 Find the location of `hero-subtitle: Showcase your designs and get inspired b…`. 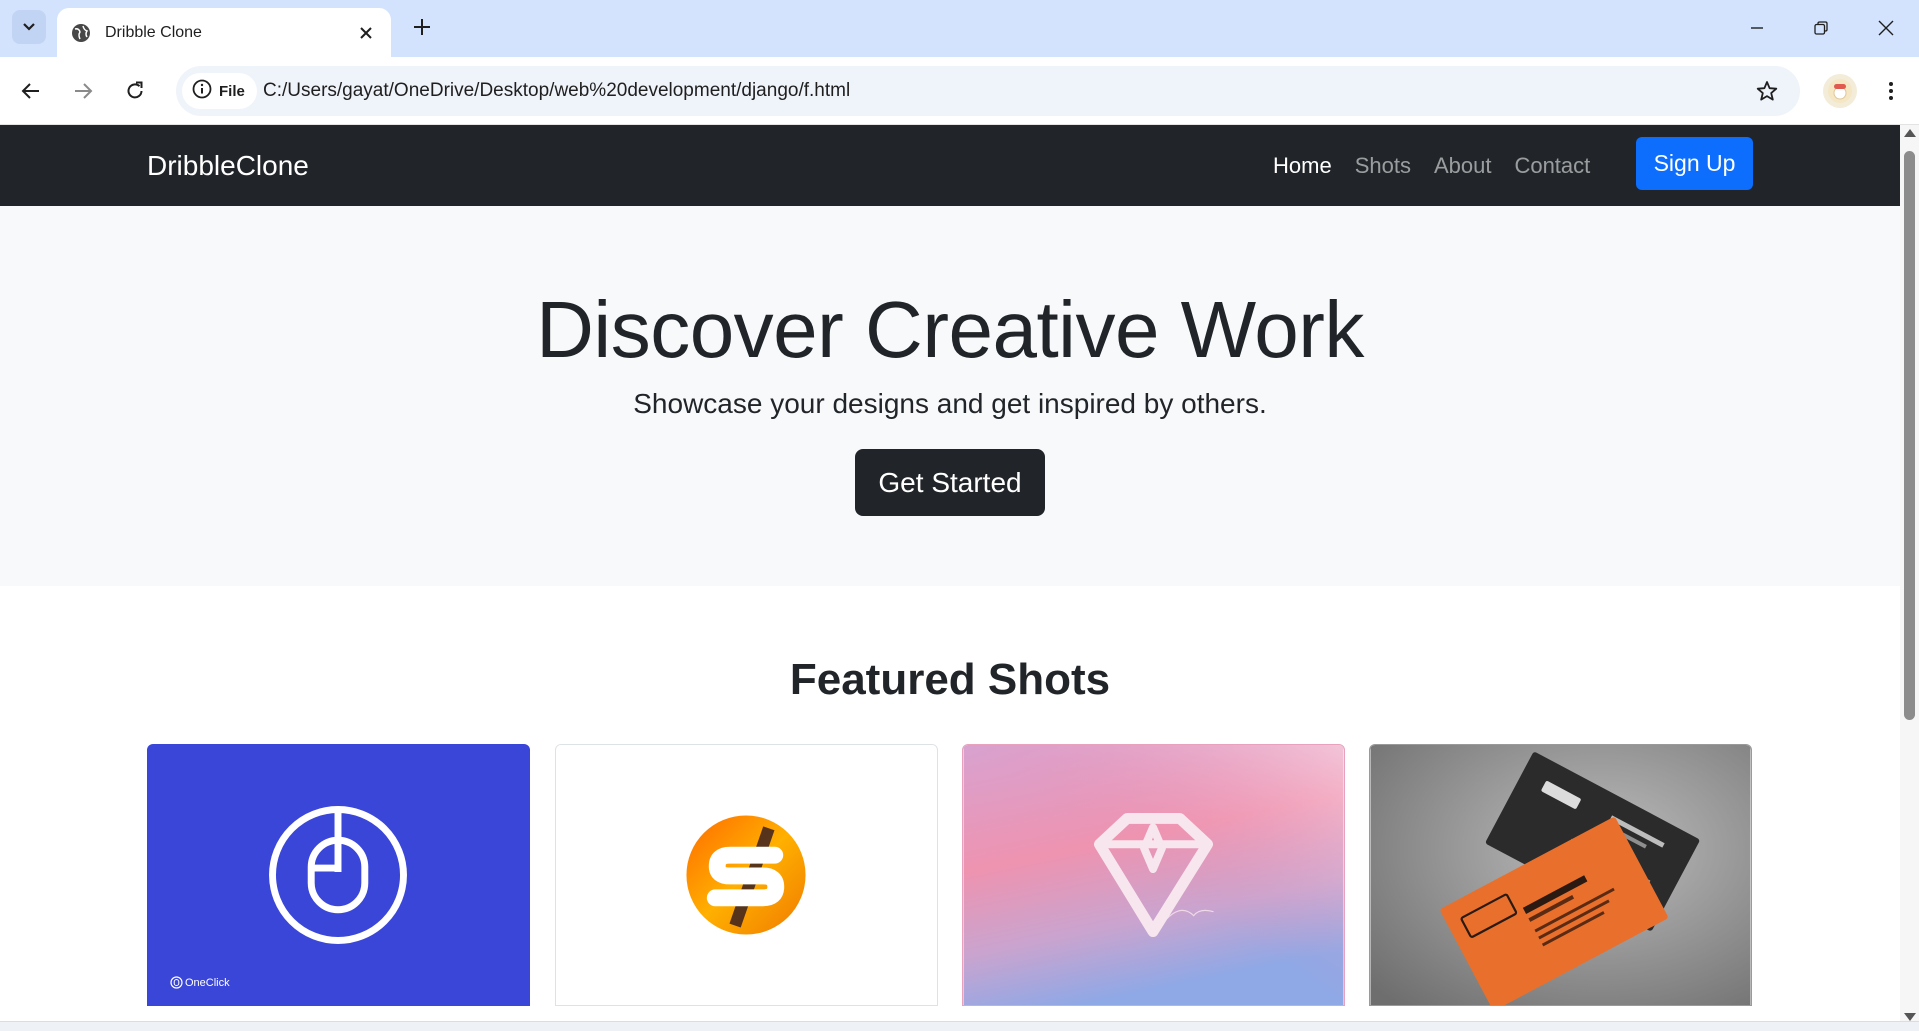

hero-subtitle: Showcase your designs and get inspired b… is located at coordinates (950, 403).